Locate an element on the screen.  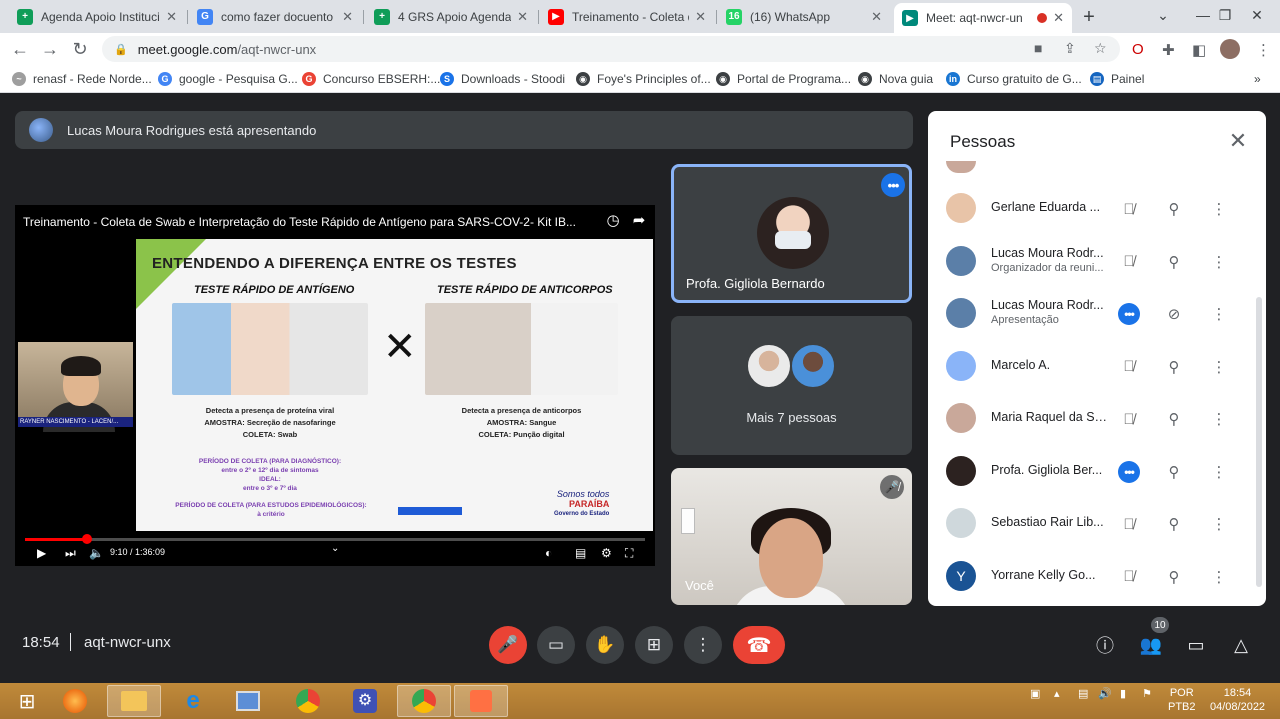
bookmark-item: ▤ Painel is located at coordinates (1117, 79).